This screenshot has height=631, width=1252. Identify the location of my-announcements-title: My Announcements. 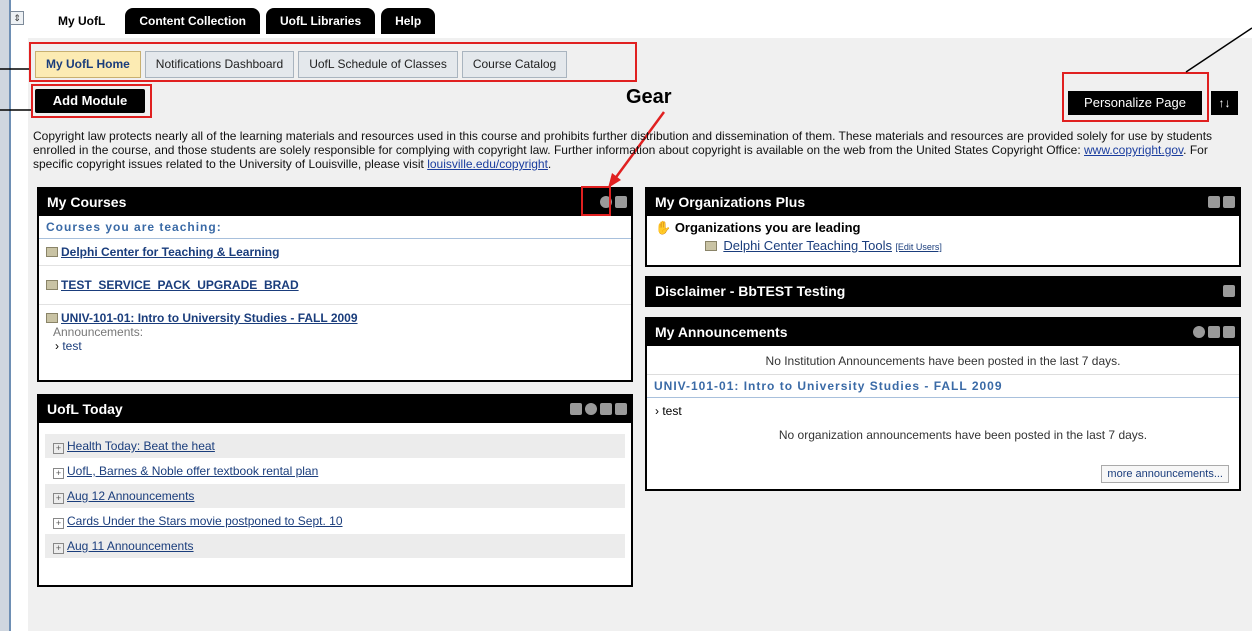
(721, 332).